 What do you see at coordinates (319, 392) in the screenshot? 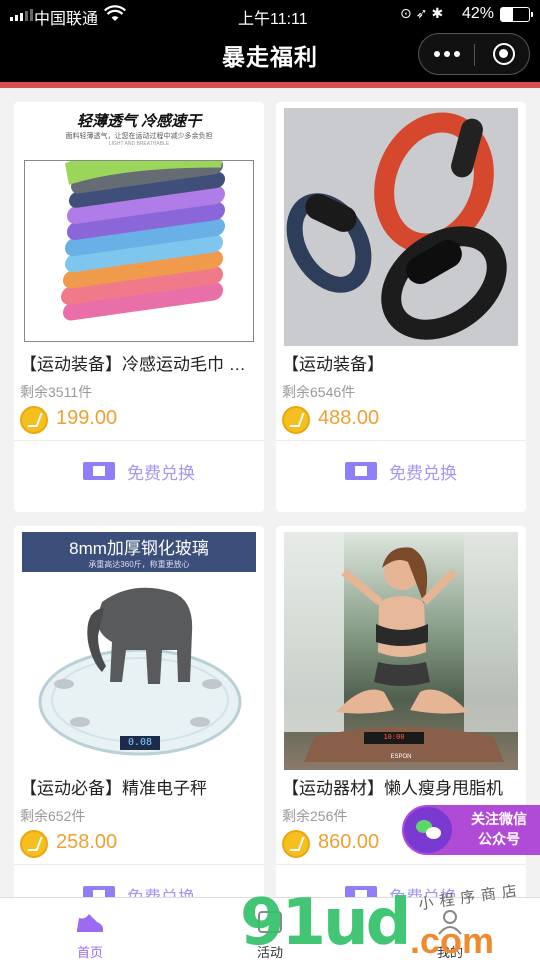
I see `product-stock: 剩余6546件` at bounding box center [319, 392].